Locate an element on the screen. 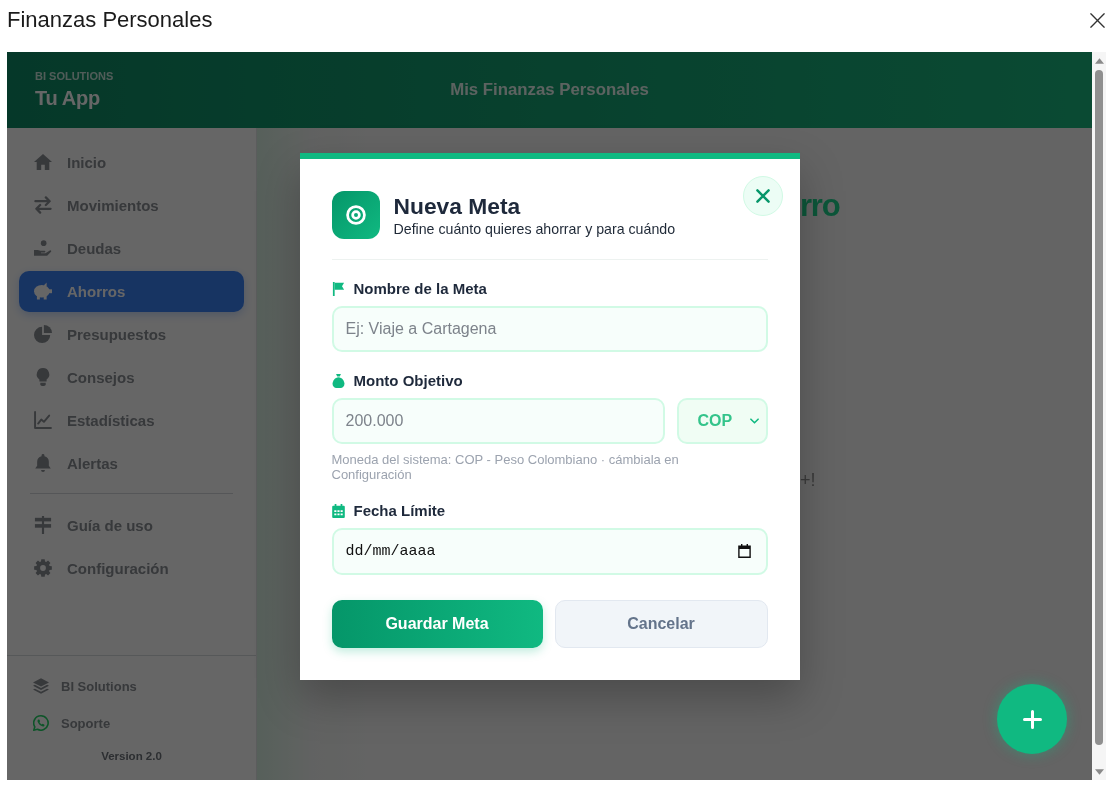 This screenshot has width=1113, height=793. currency-select: COP is located at coordinates (722, 420).